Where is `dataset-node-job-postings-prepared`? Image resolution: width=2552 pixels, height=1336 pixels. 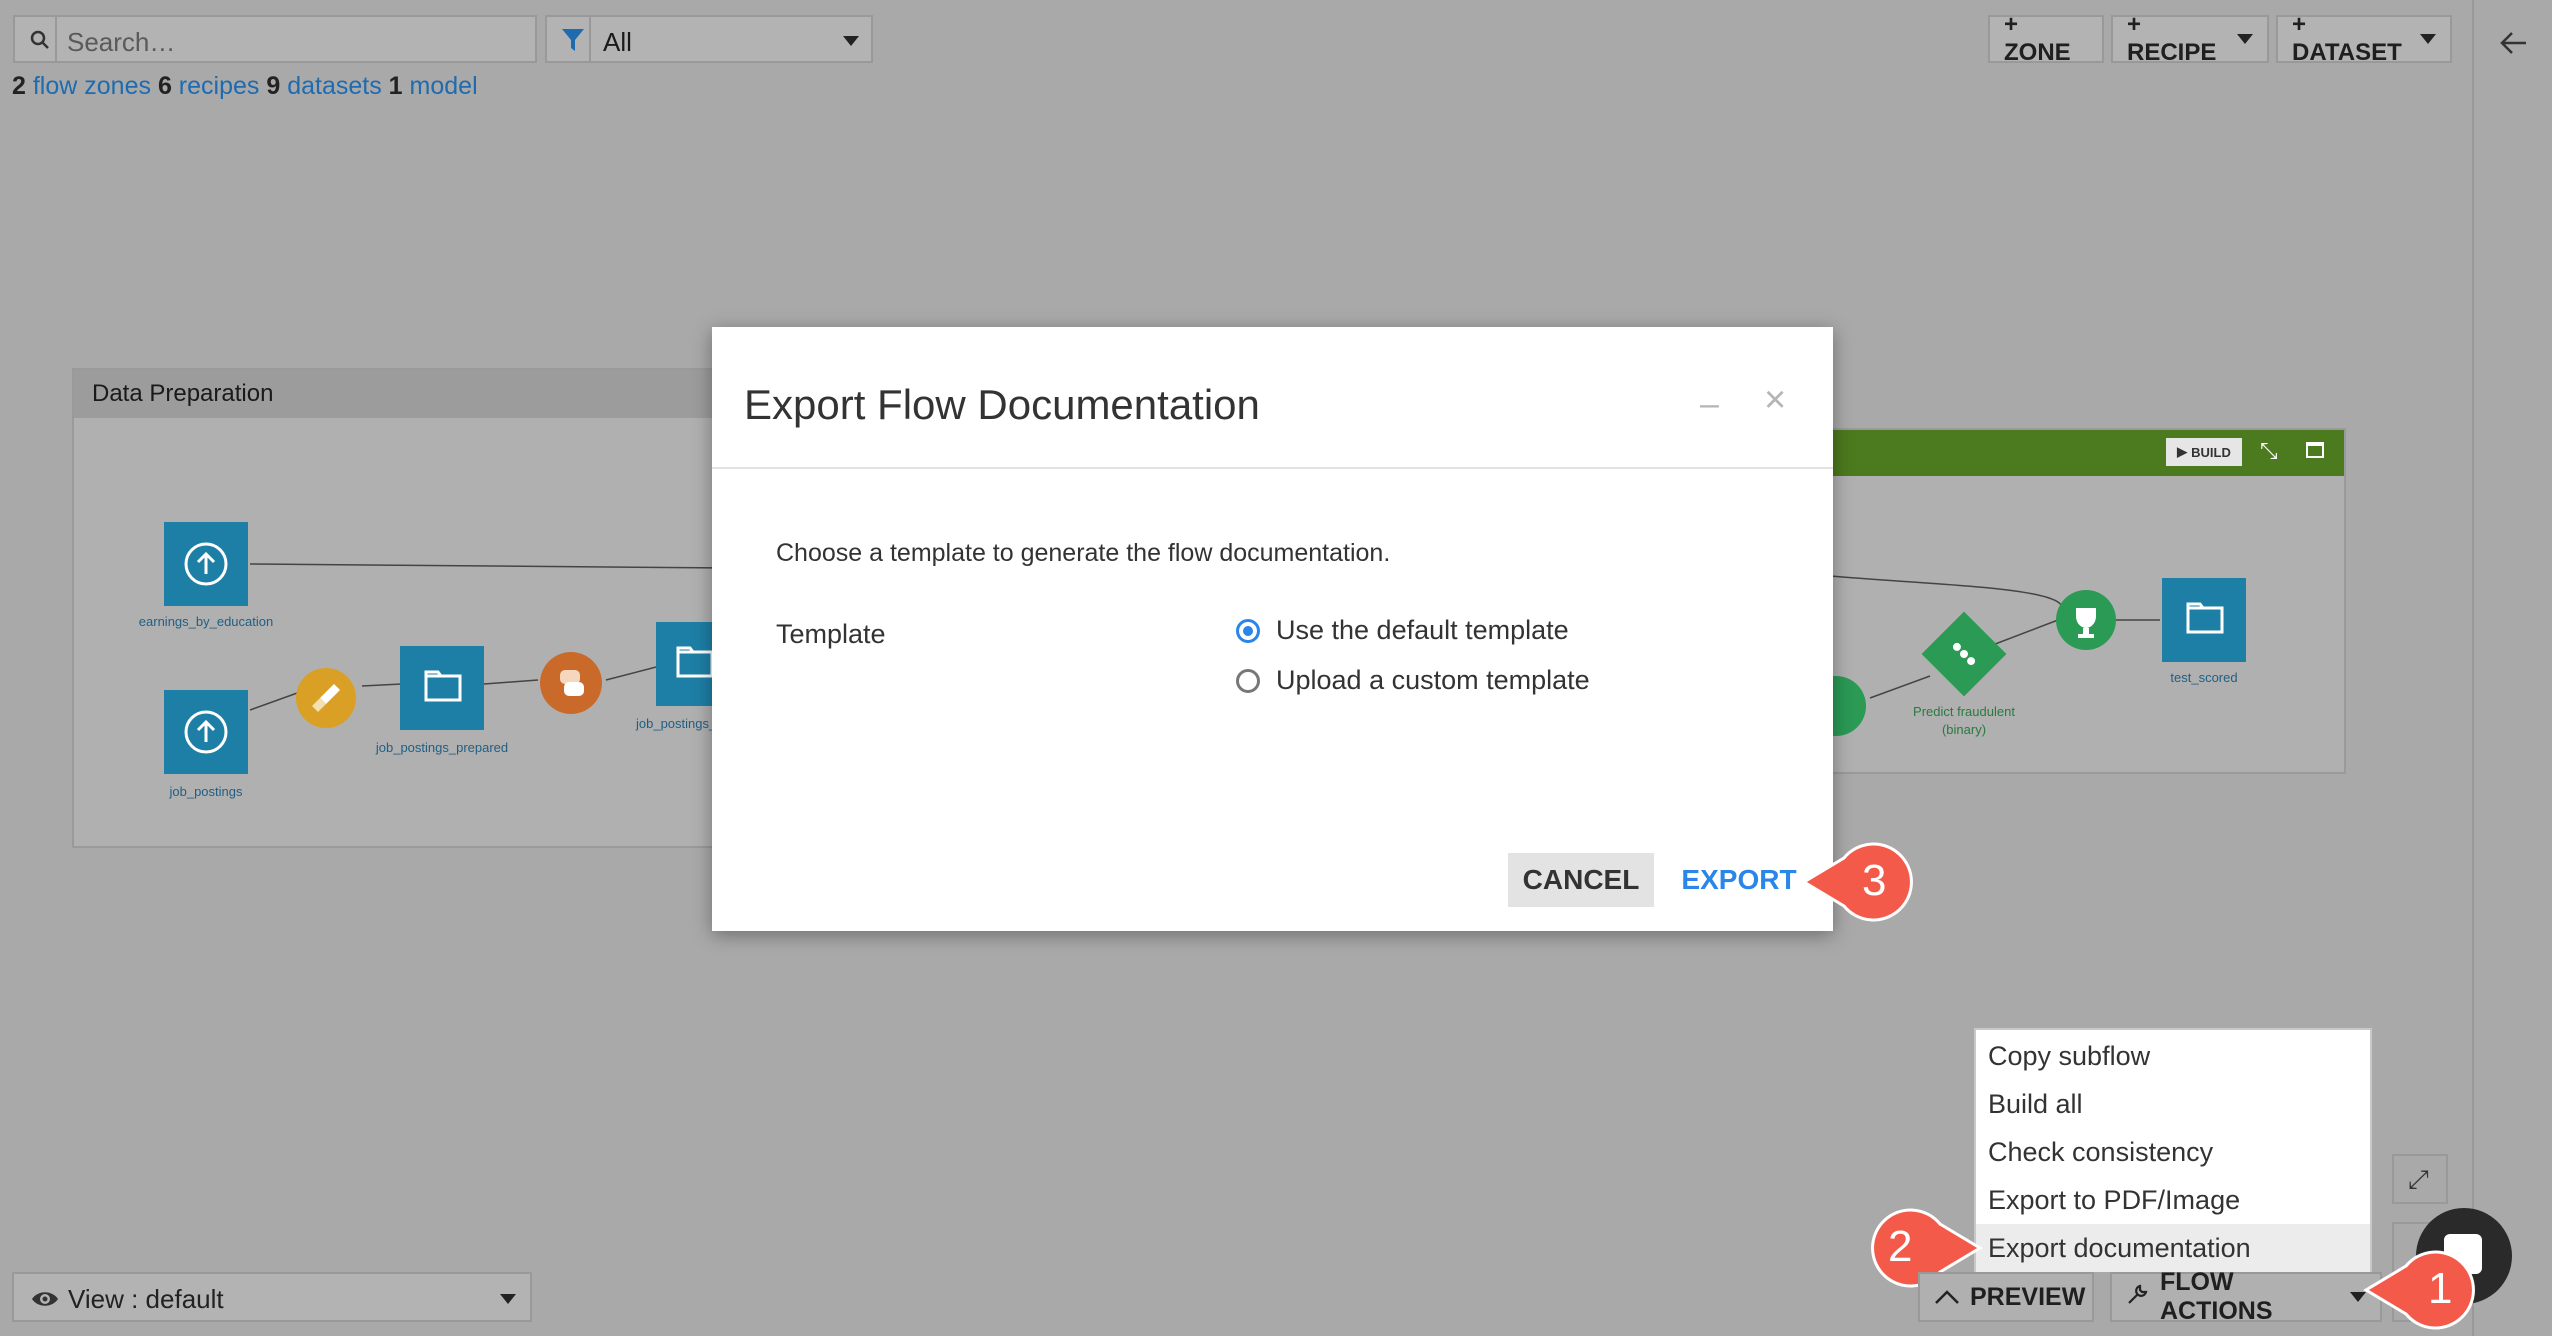
dataset-node-job-postings-prepared is located at coordinates (442, 688).